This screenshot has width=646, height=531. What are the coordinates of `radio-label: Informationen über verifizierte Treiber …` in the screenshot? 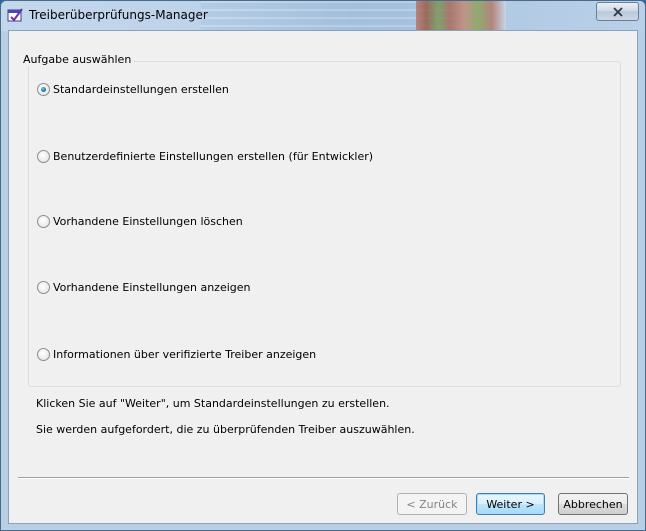 It's located at (185, 354).